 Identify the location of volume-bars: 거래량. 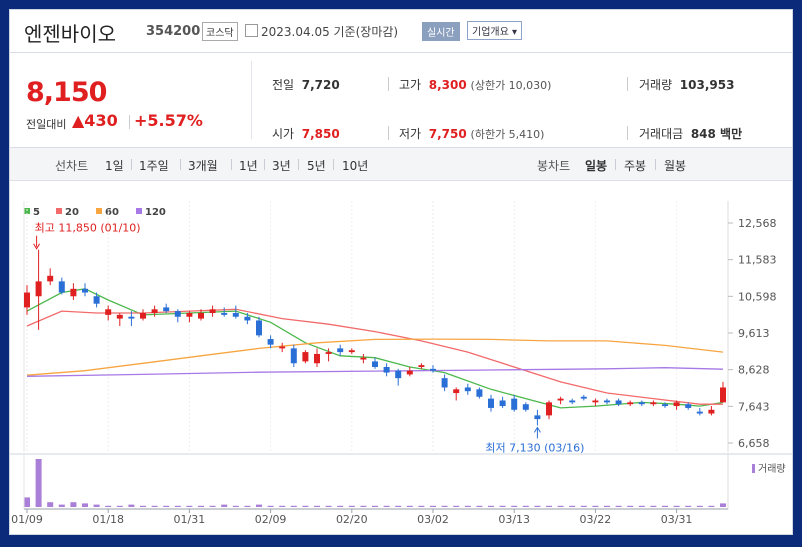
(404, 481).